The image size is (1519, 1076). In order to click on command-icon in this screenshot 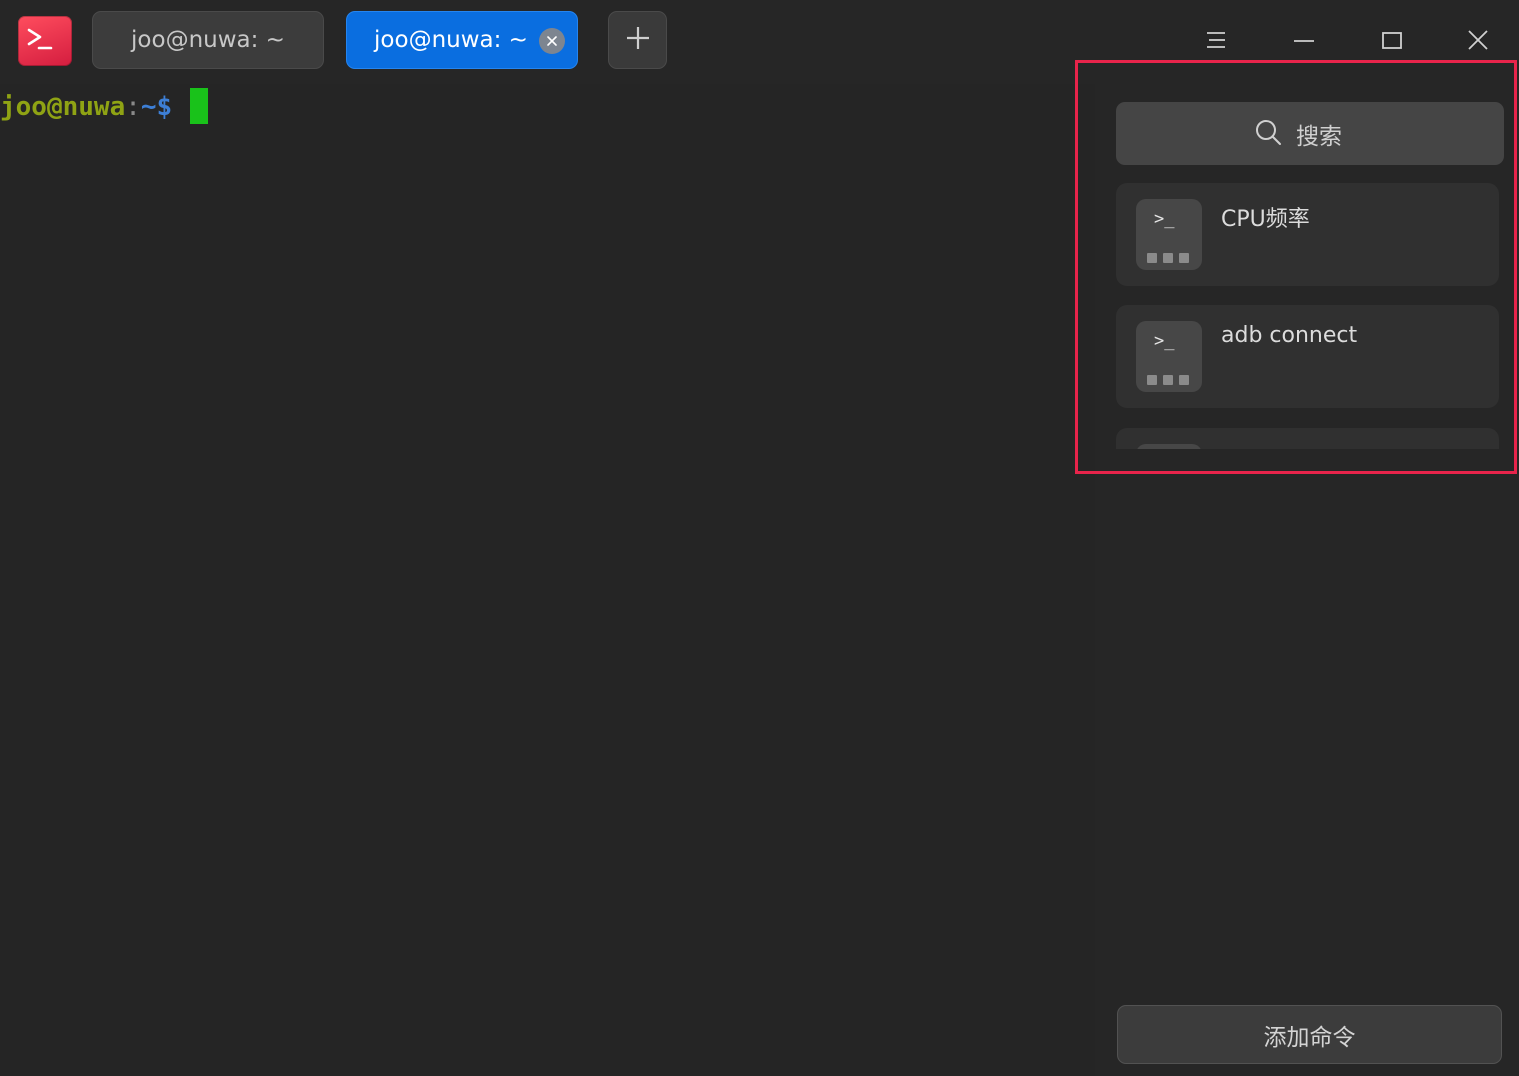, I will do `click(1169, 446)`.